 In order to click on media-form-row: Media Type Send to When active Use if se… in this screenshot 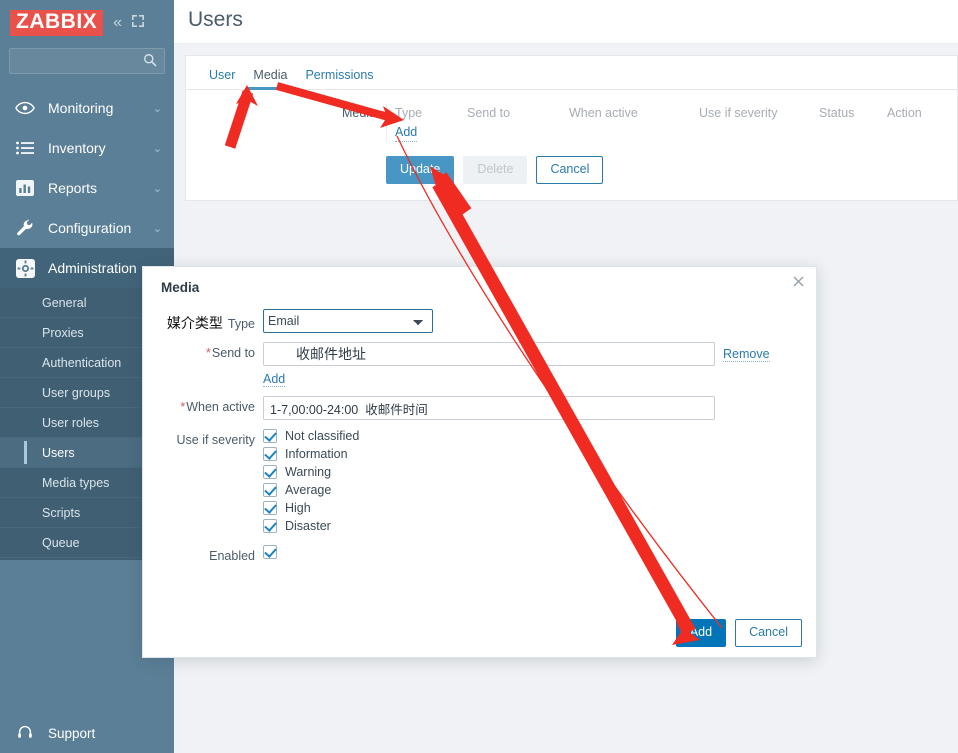, I will do `click(571, 116)`.